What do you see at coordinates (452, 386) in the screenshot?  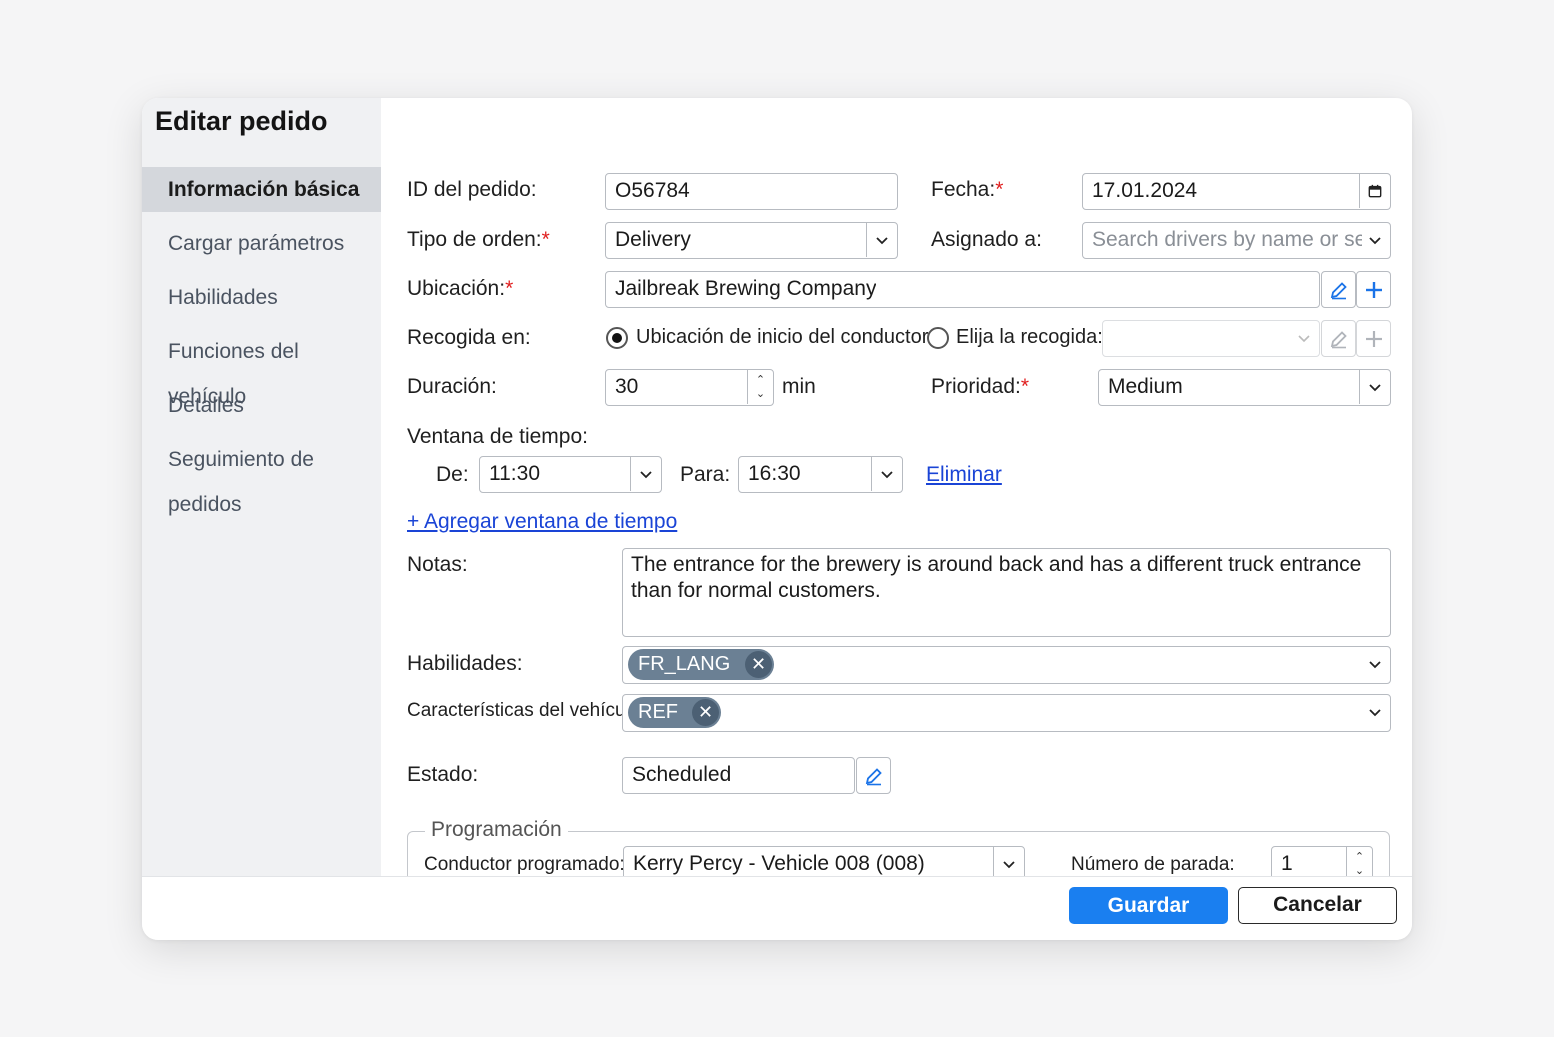 I see `duration-label: Duración:` at bounding box center [452, 386].